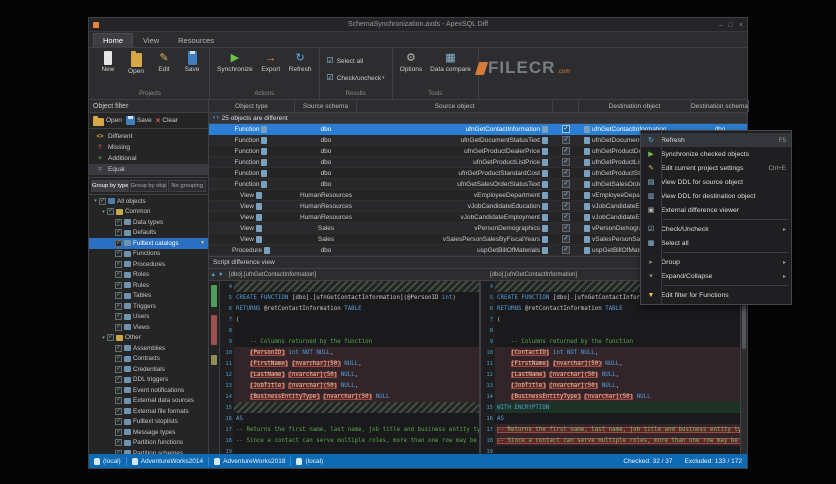 The width and height of the screenshot is (836, 484). What do you see at coordinates (136, 69) in the screenshot?
I see `open-button: Open` at bounding box center [136, 69].